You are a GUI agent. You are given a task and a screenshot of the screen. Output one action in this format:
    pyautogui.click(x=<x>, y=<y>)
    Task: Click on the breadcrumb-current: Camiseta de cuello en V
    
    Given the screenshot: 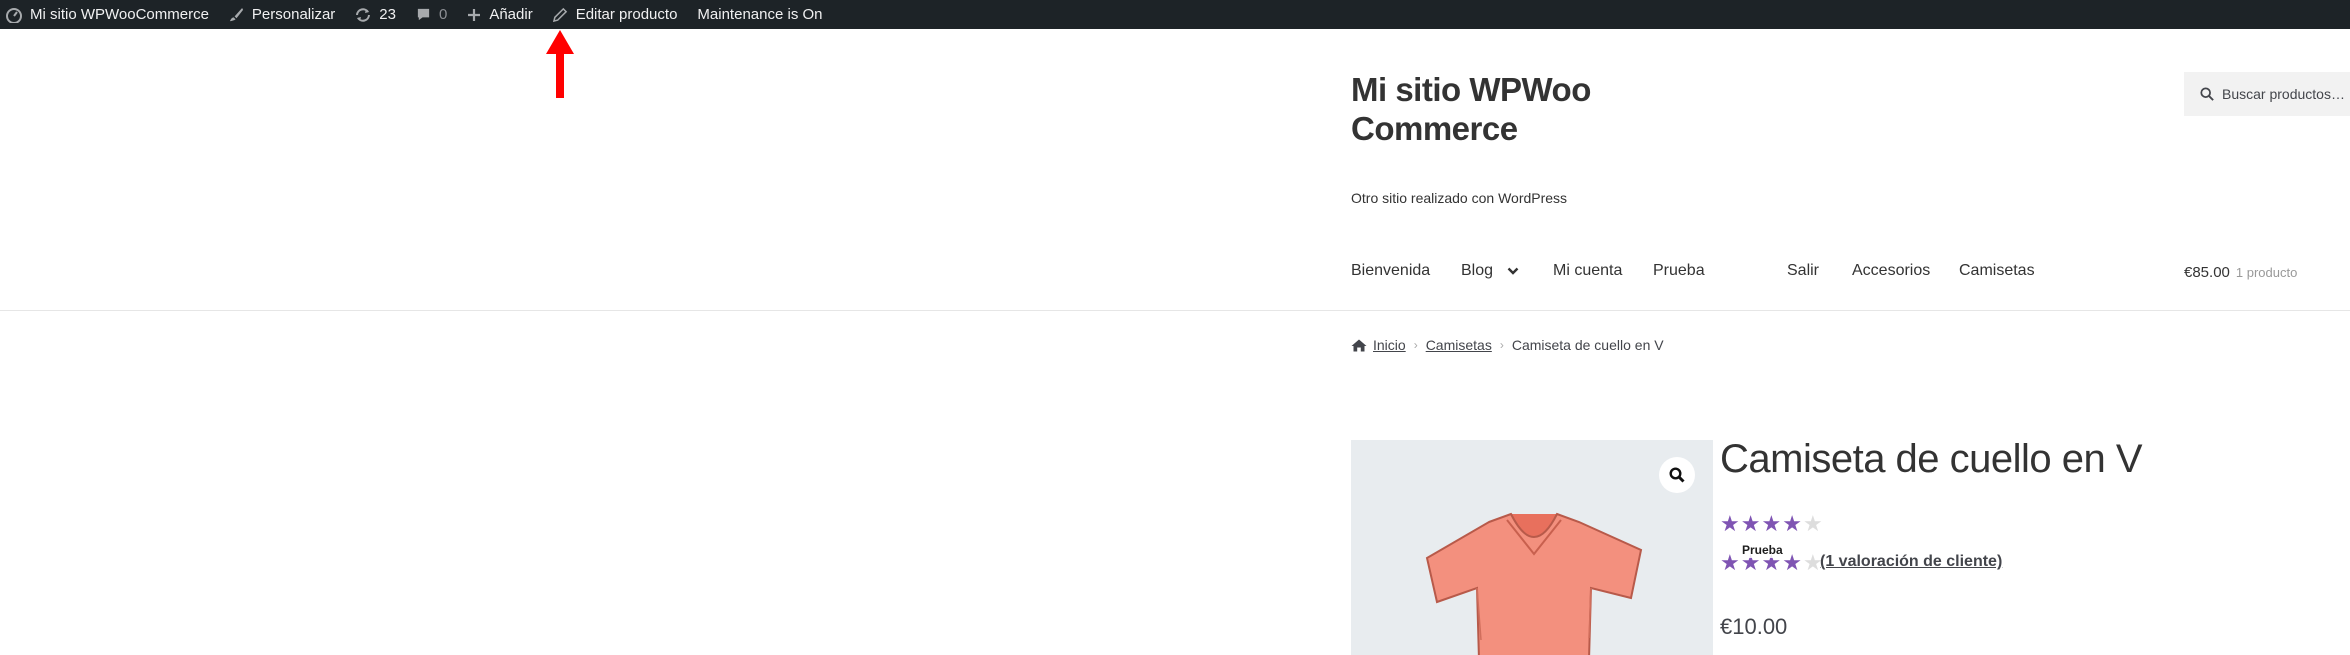 What is the action you would take?
    pyautogui.click(x=1587, y=345)
    